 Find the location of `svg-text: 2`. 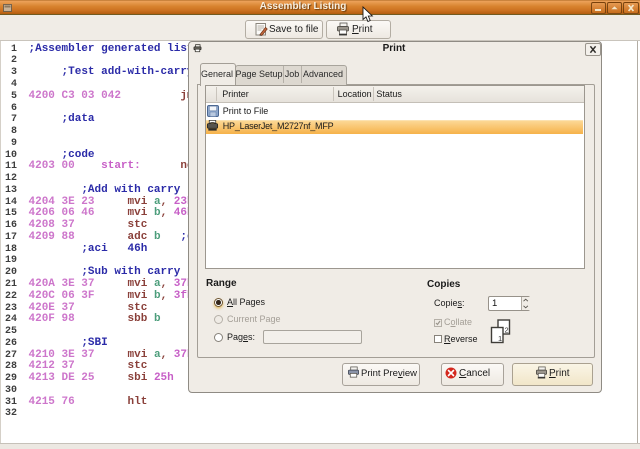

svg-text: 2 is located at coordinates (507, 330).